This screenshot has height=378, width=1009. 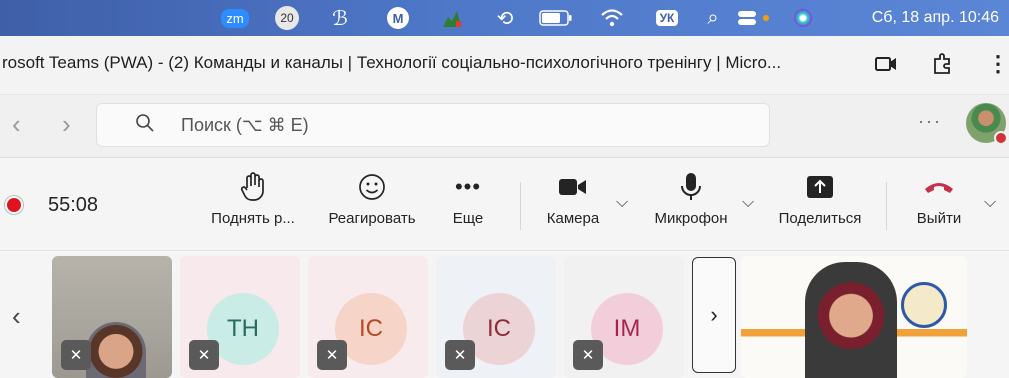 What do you see at coordinates (622, 203) in the screenshot?
I see `camera-options-chevron-icon: ⌵` at bounding box center [622, 203].